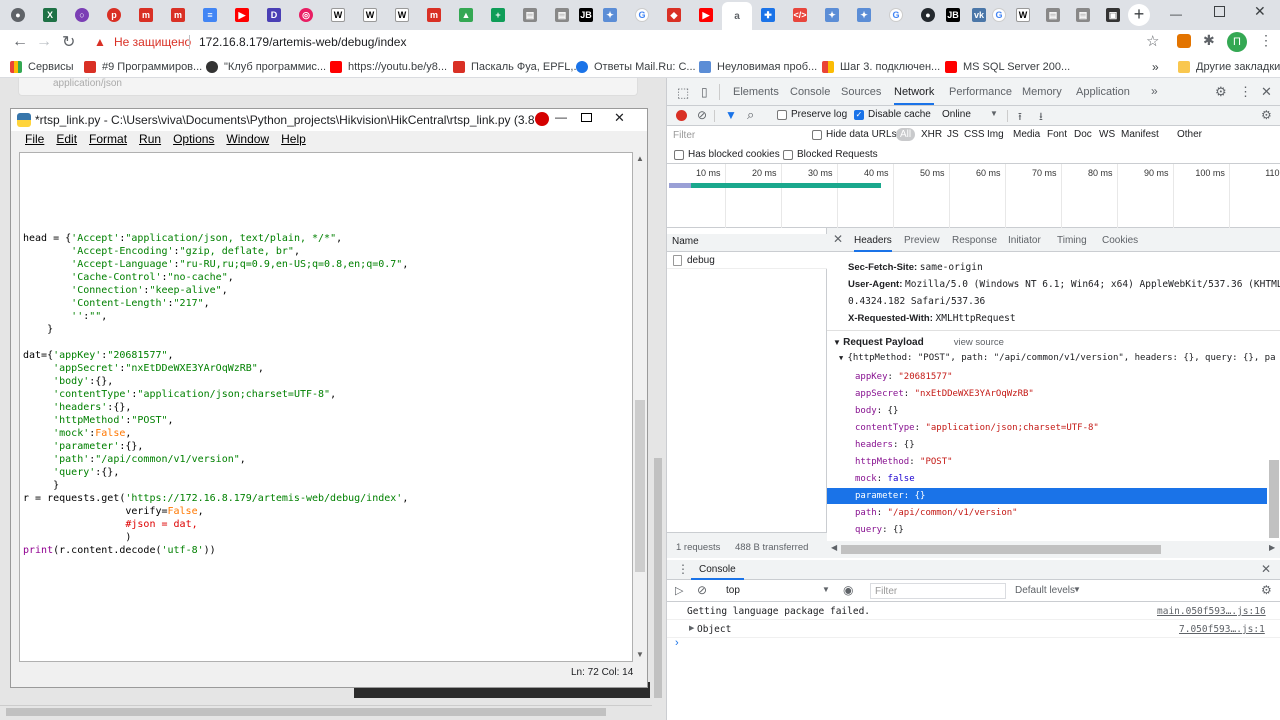 Image resolution: width=1280 pixels, height=720 pixels. I want to click on inspect-icon: ⬚, so click(683, 93).